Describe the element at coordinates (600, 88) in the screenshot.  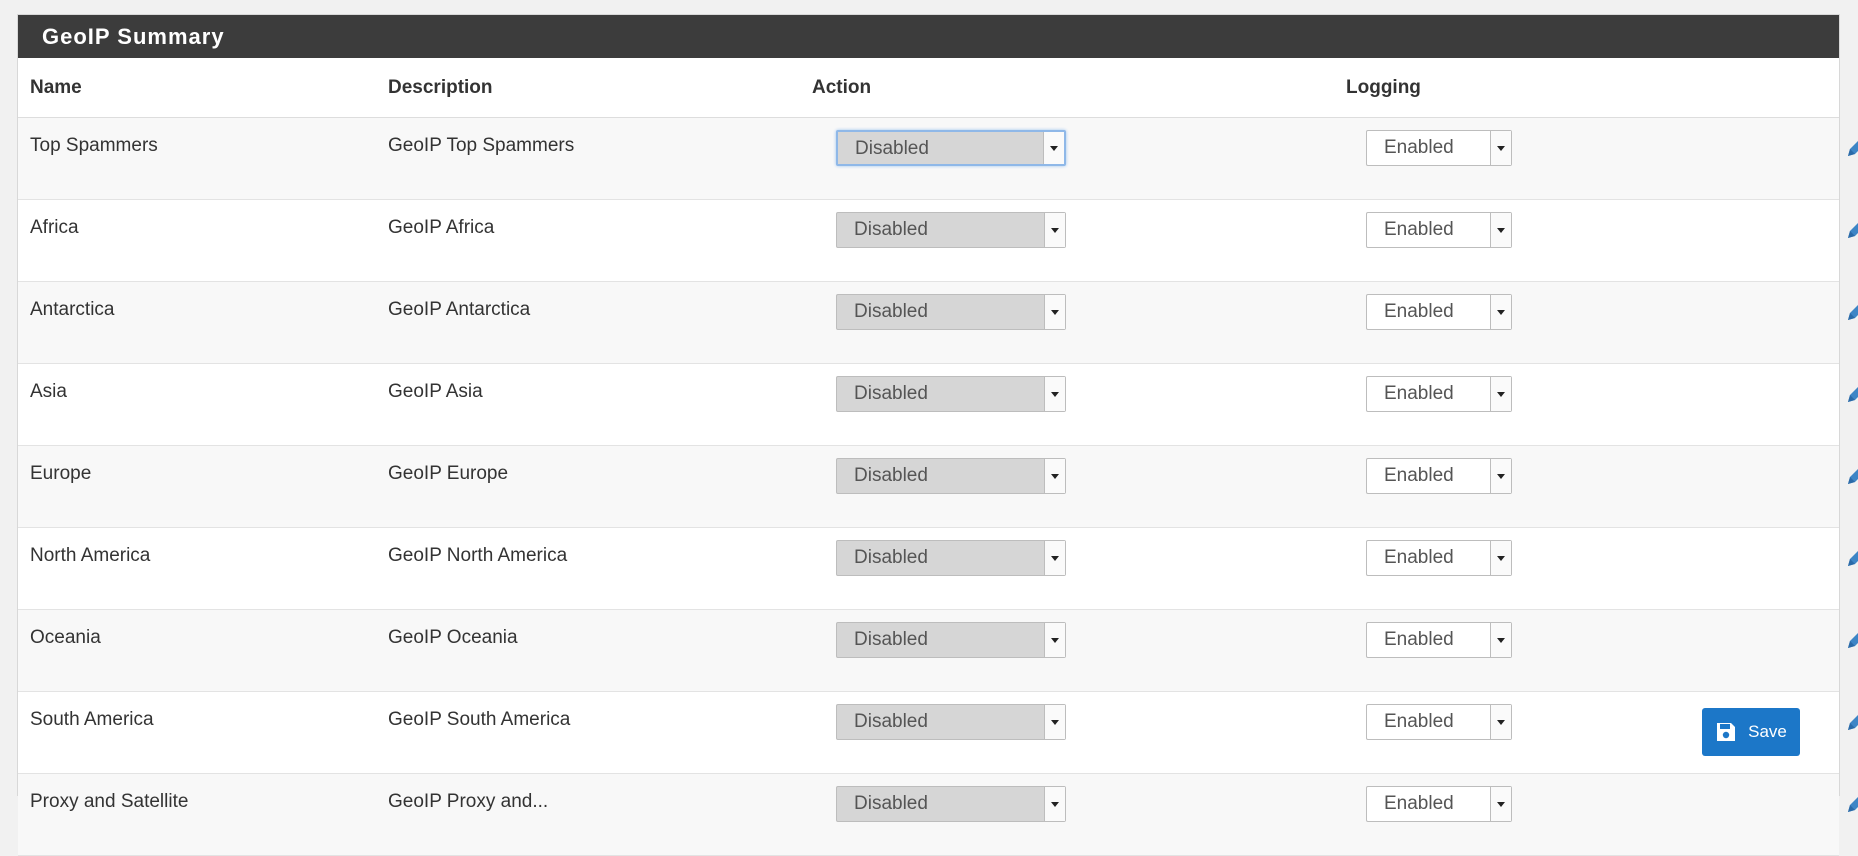
I see `column-header-description: Description` at that location.